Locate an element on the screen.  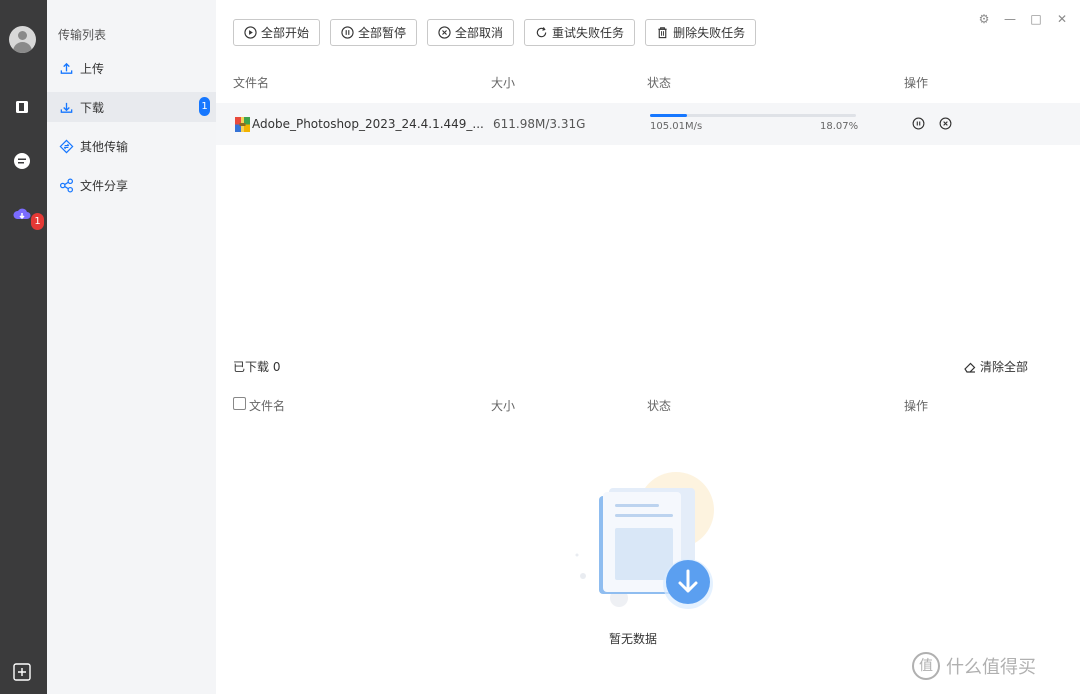
cancel-icon is located at coordinates (945, 123).